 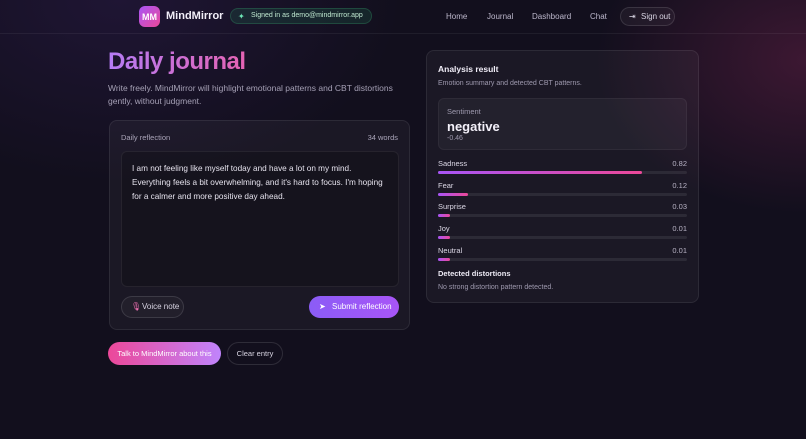 I want to click on signed-in-text: Signed in as demo@mindmirror.app, so click(x=307, y=15).